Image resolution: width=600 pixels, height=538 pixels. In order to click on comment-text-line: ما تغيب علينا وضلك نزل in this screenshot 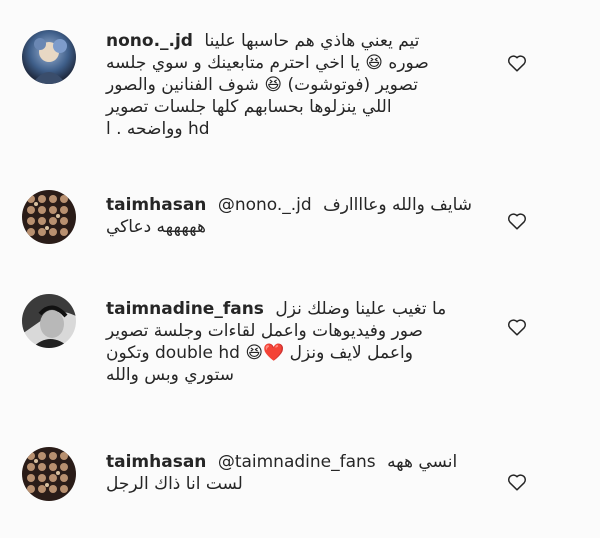, I will do `click(361, 309)`.